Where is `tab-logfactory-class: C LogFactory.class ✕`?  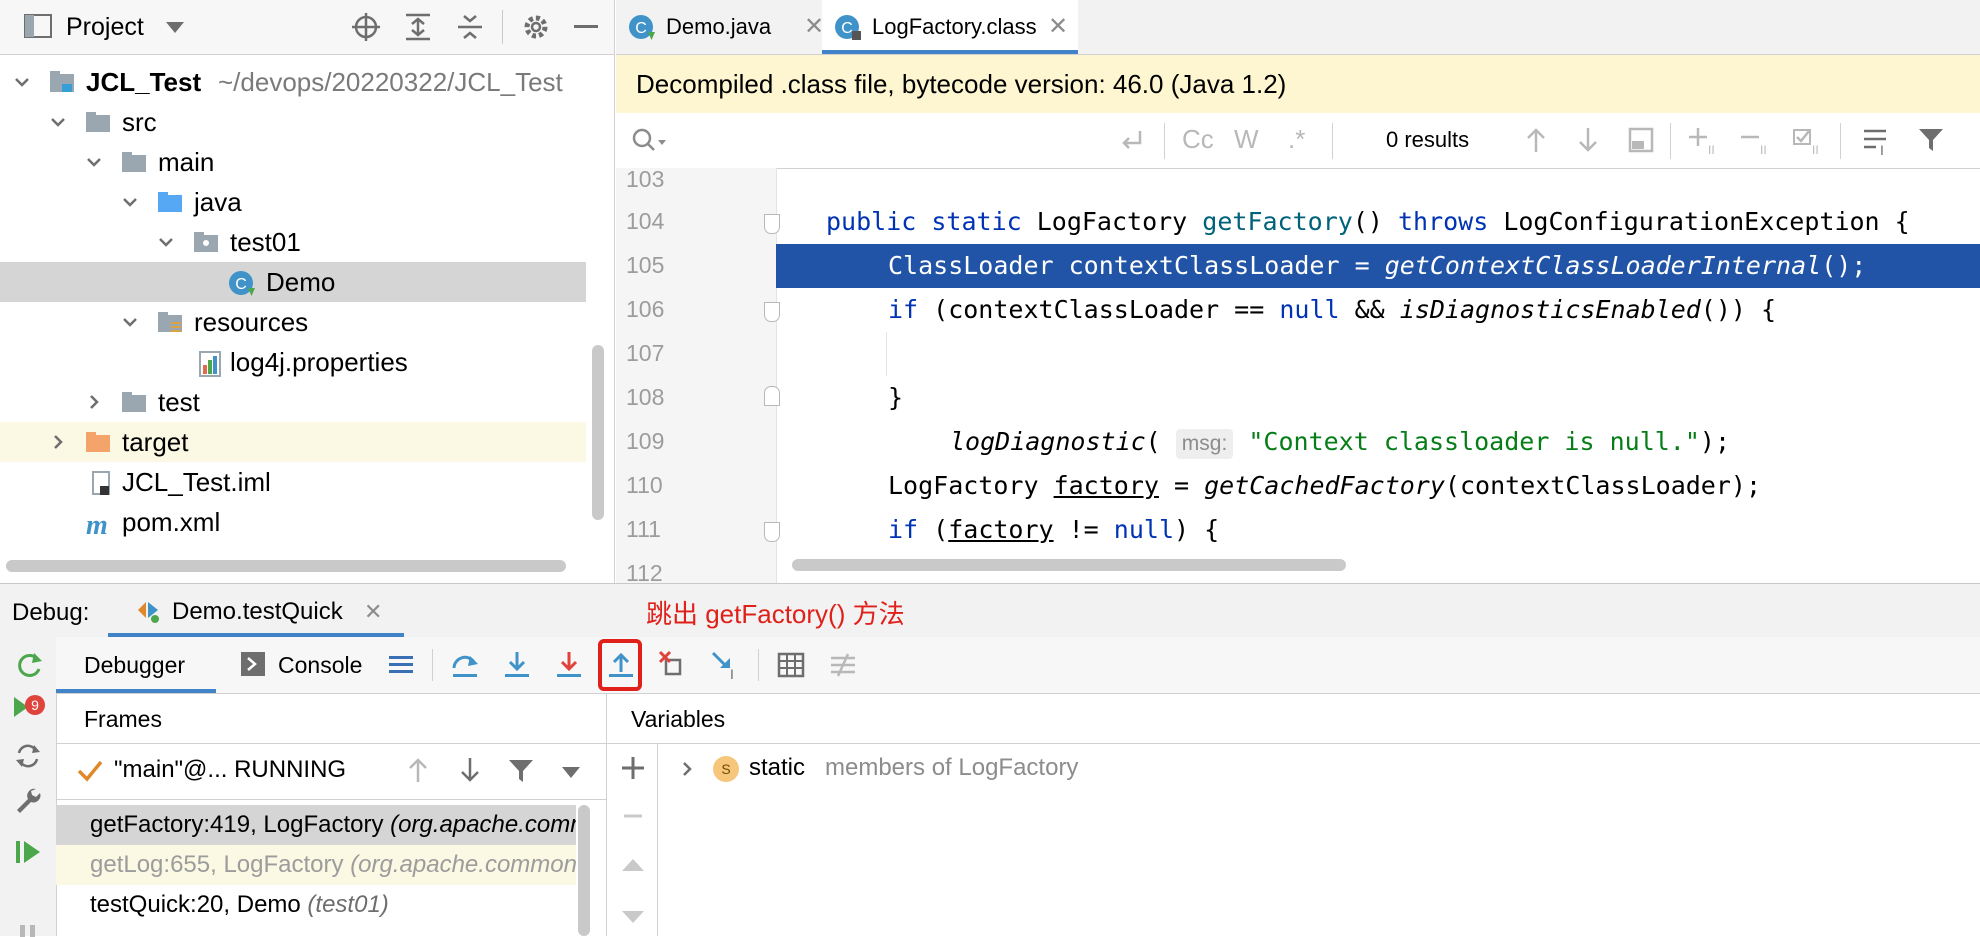 tab-logfactory-class: C LogFactory.class ✕ is located at coordinates (950, 27).